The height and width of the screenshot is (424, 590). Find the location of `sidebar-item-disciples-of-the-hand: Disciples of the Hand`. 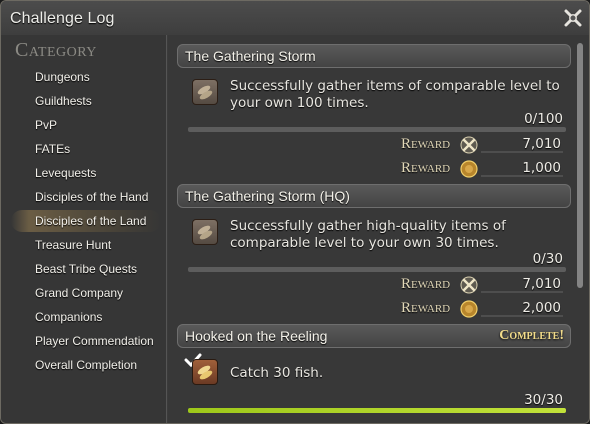

sidebar-item-disciples-of-the-hand: Disciples of the Hand is located at coordinates (86, 197).